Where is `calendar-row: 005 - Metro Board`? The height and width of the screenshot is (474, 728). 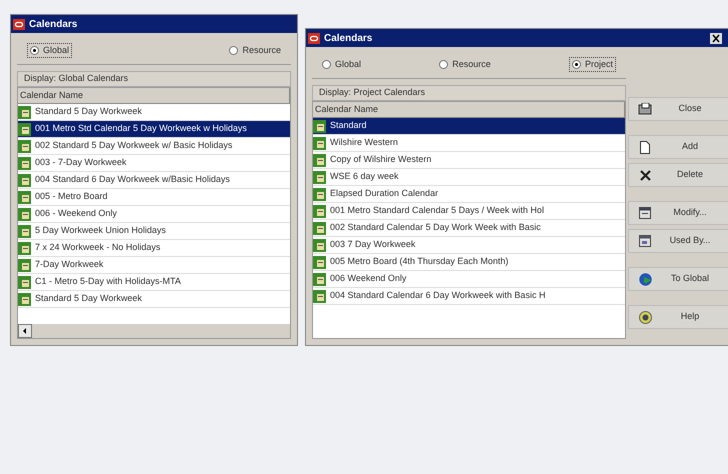
calendar-row: 005 - Metro Board is located at coordinates (154, 197).